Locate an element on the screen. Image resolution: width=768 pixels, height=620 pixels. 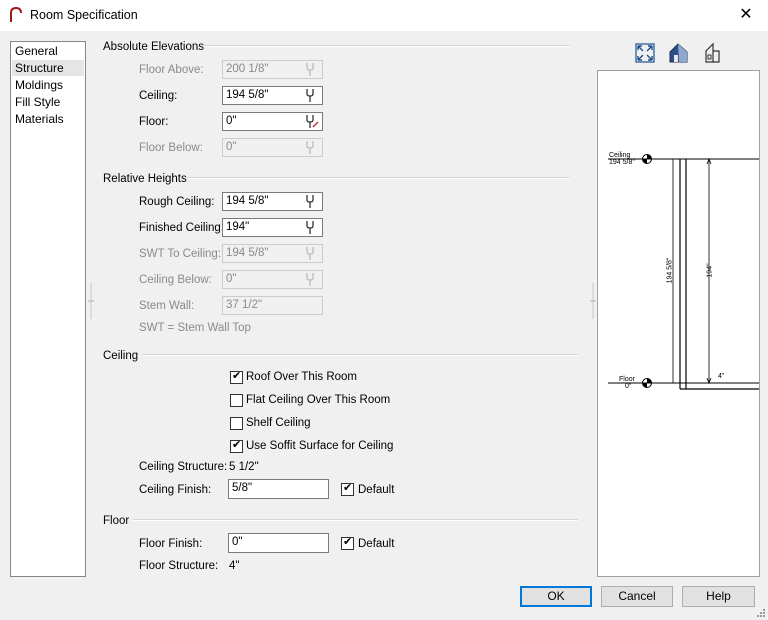
floor-below-value: 0" is located at coordinates (231, 147).